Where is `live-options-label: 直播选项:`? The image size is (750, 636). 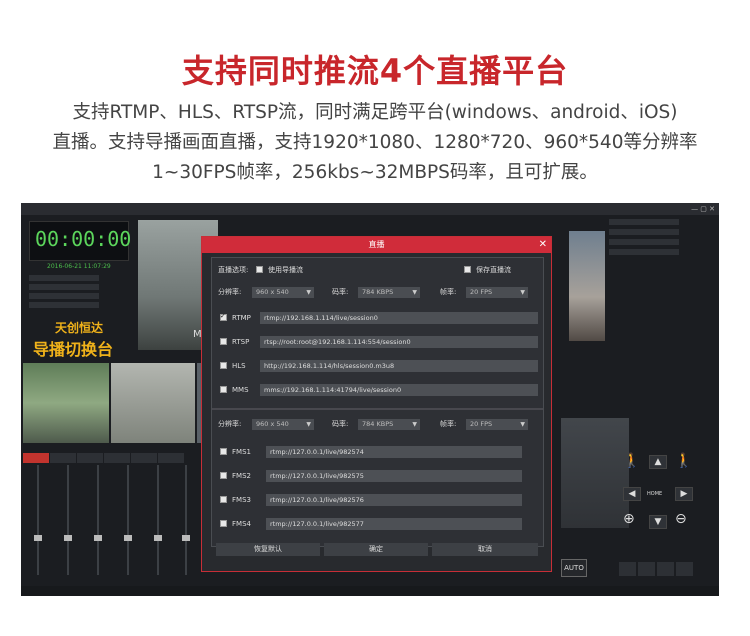 live-options-label: 直播选项: is located at coordinates (233, 270).